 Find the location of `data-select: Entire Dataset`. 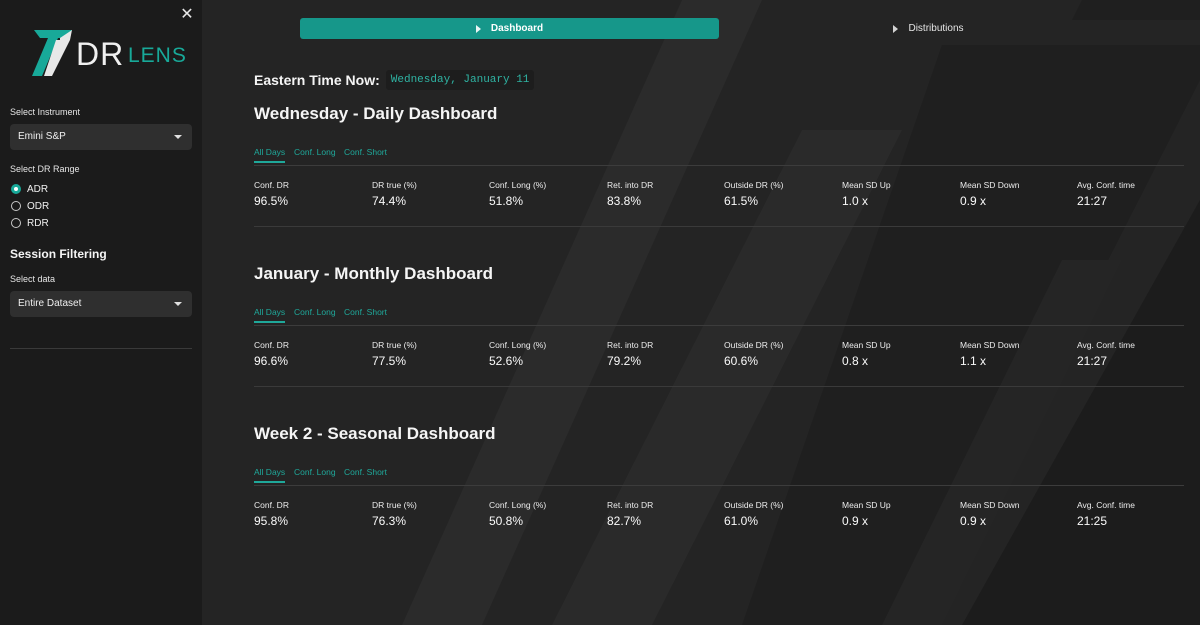

data-select: Entire Dataset is located at coordinates (101, 304).